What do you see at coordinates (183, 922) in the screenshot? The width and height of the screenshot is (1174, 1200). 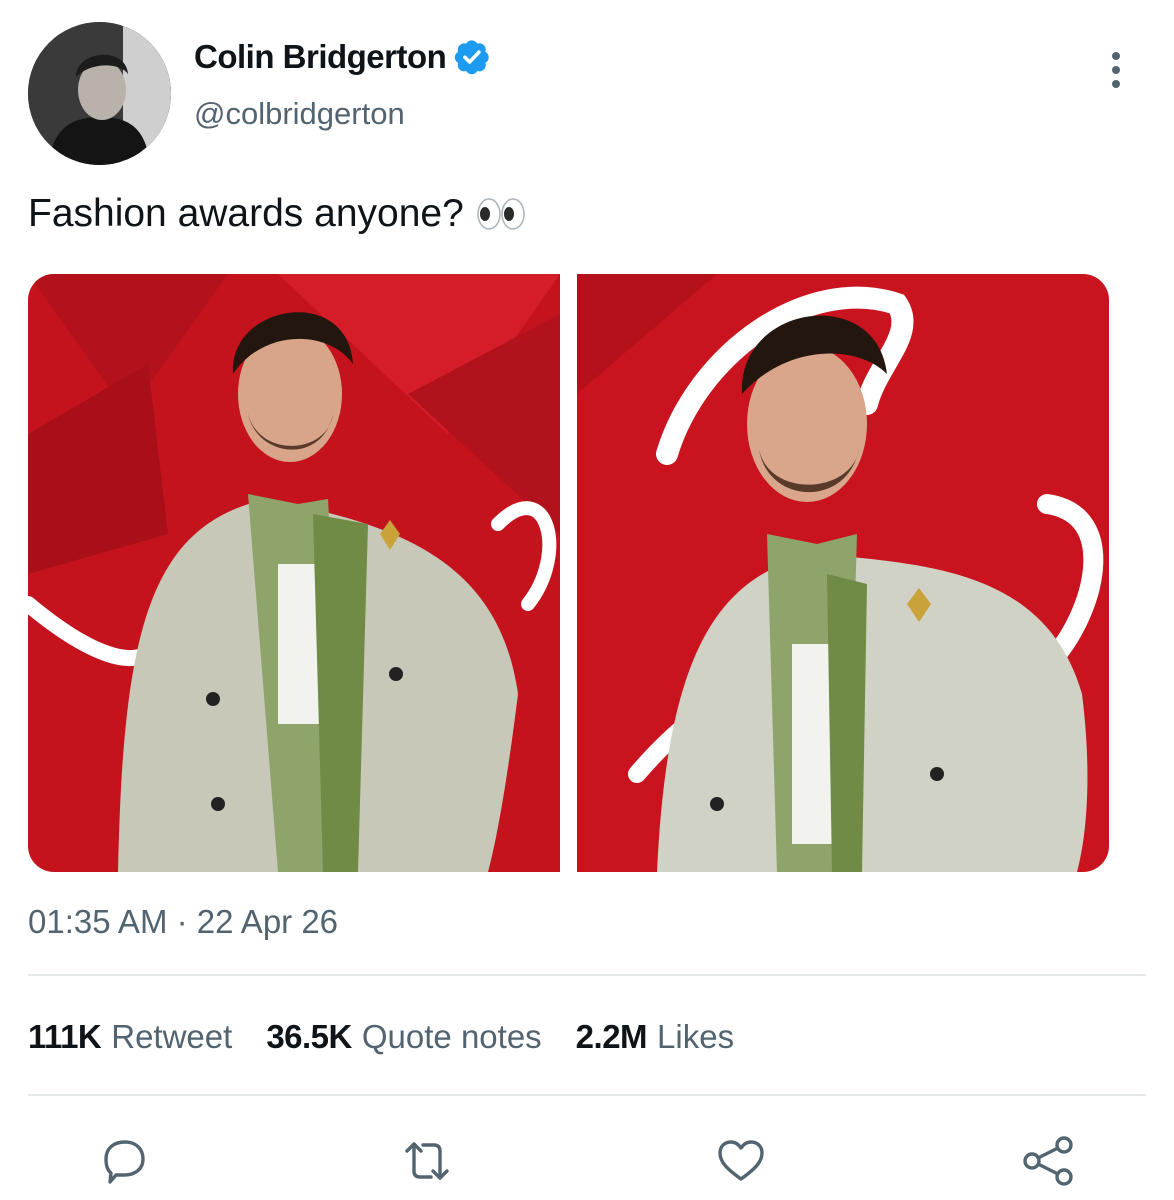 I see `tweet-timestamp: 01:35 AM · 22 Apr 26` at bounding box center [183, 922].